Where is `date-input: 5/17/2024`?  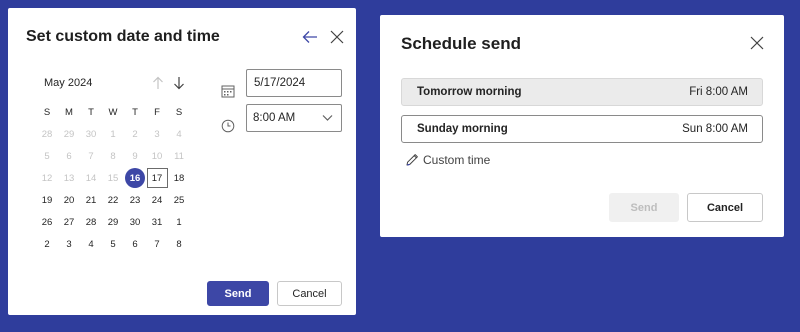
date-input: 5/17/2024 is located at coordinates (294, 83).